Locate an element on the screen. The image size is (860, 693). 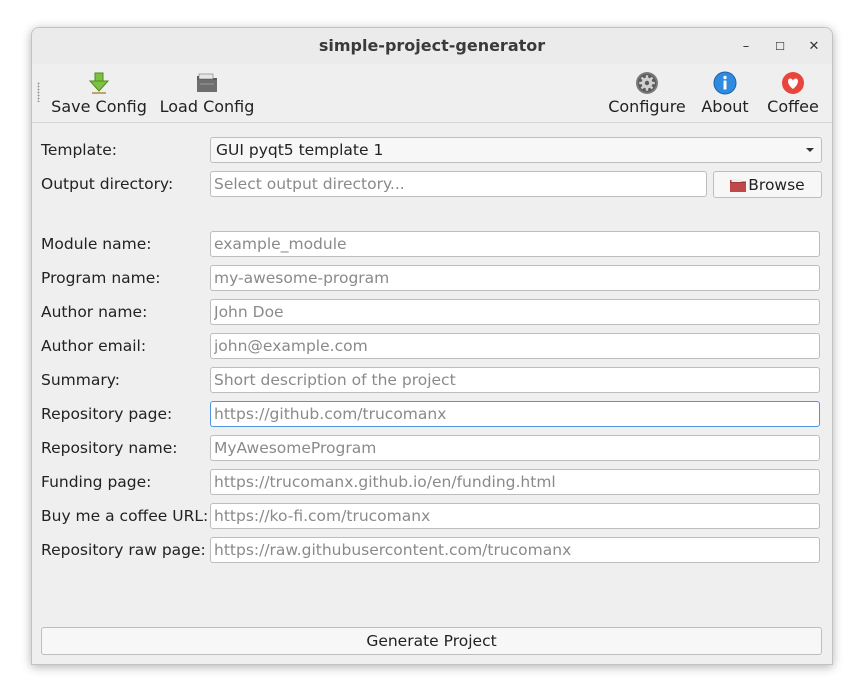
template-label: Template: is located at coordinates (79, 150).